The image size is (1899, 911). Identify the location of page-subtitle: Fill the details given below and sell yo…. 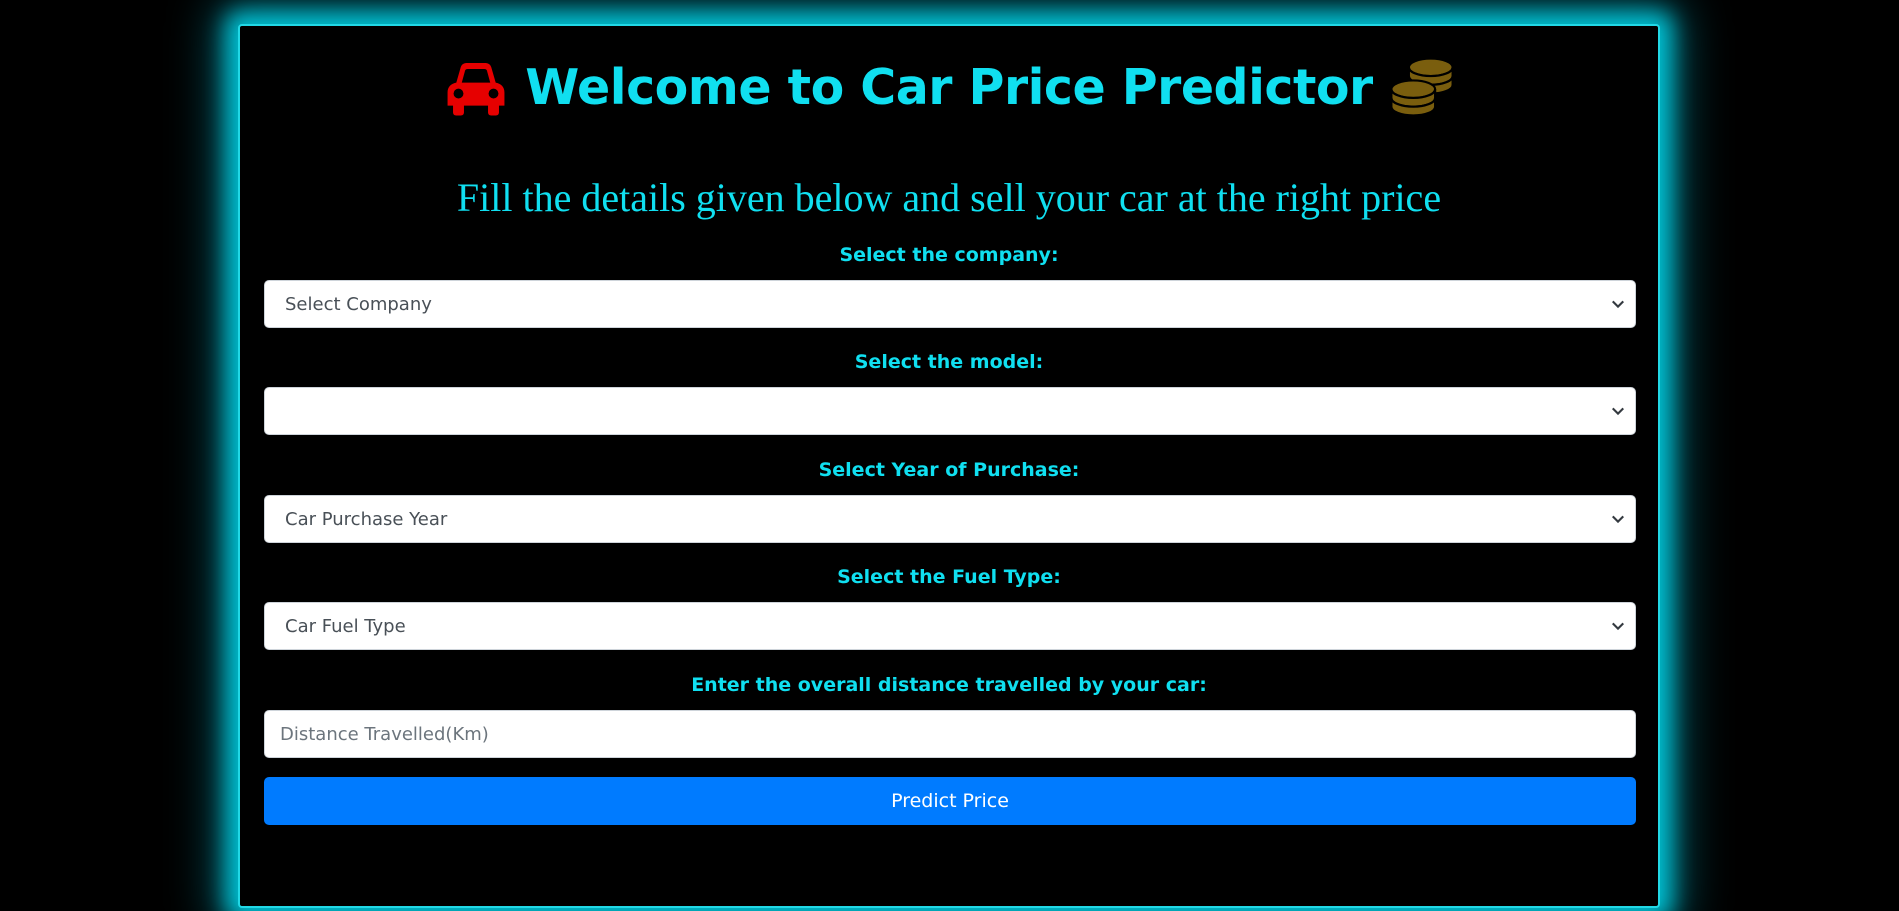
(949, 197).